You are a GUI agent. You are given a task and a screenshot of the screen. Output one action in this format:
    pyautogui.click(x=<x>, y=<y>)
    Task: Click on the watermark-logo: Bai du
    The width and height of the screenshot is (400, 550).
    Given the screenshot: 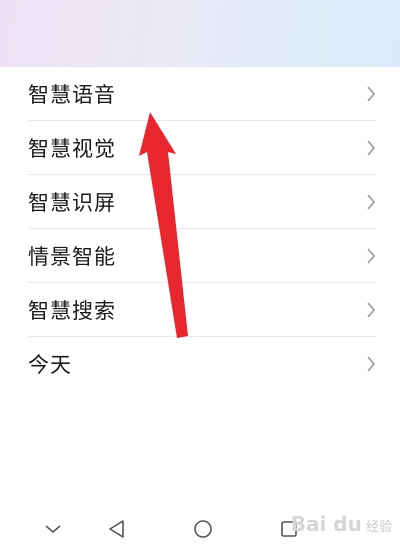 What is the action you would take?
    pyautogui.click(x=326, y=524)
    